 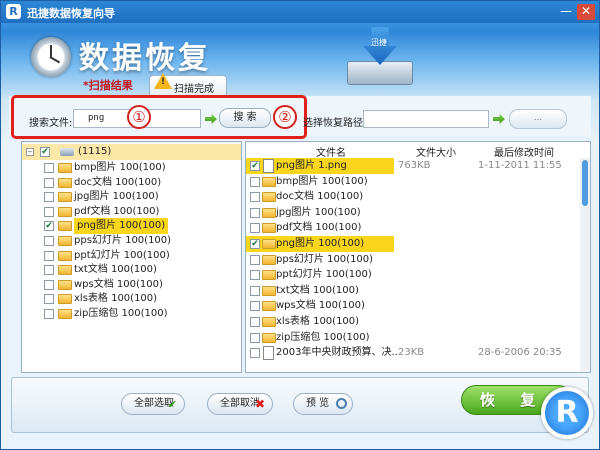 What do you see at coordinates (411, 197) in the screenshot?
I see `list-item: doc文档 100(100)` at bounding box center [411, 197].